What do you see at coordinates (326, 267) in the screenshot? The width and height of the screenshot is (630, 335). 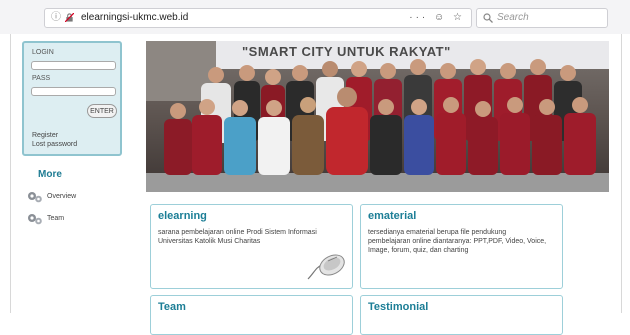 I see `mouse-icon` at bounding box center [326, 267].